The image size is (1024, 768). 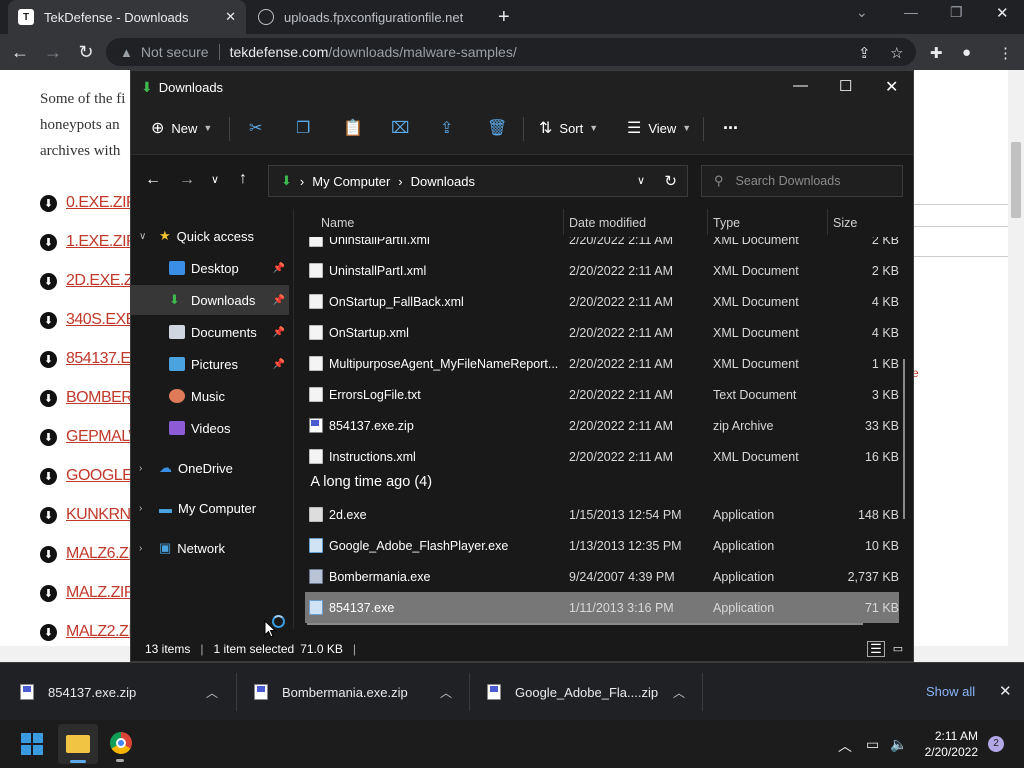 What do you see at coordinates (354, 692) in the screenshot?
I see `download-item: Bombermania.exe.zip ︿` at bounding box center [354, 692].